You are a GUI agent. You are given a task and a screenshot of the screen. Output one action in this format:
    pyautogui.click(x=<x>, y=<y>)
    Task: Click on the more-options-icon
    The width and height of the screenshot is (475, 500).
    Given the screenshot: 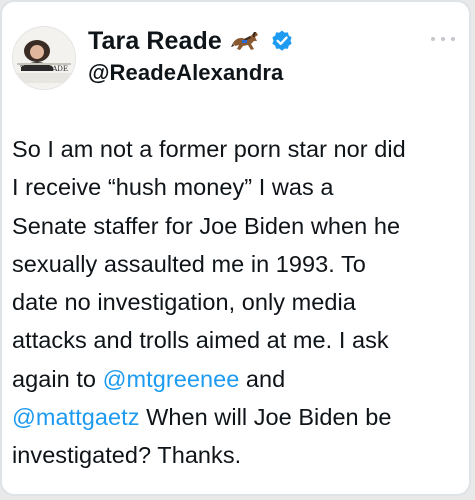 What is the action you would take?
    pyautogui.click(x=443, y=39)
    